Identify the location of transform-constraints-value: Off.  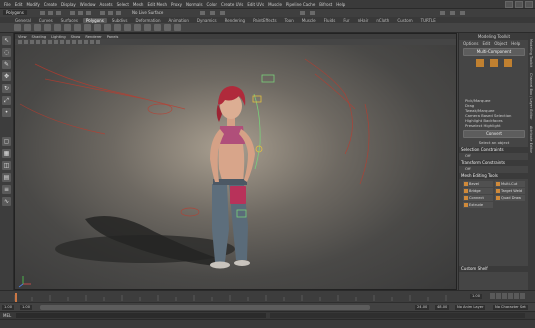
(494, 168).